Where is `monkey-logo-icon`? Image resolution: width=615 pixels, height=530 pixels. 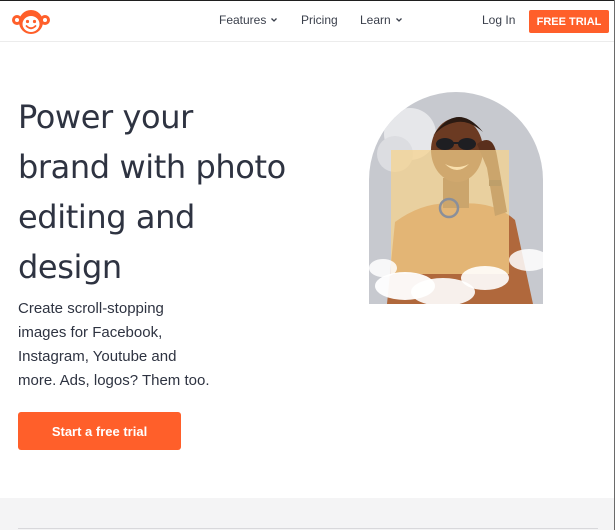
monkey-logo-icon is located at coordinates (31, 22).